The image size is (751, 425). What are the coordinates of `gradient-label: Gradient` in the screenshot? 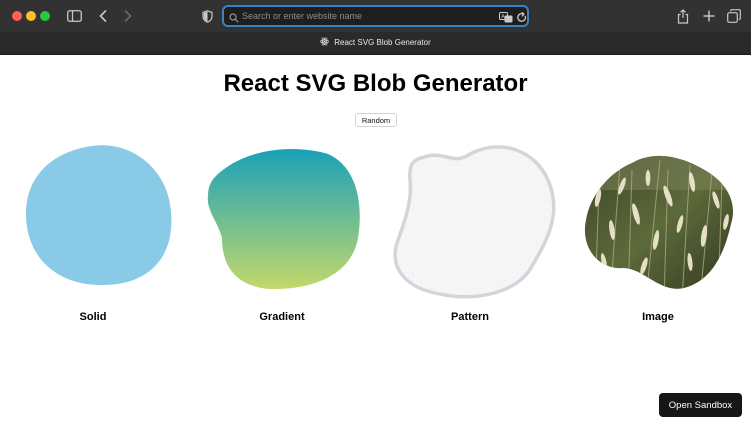 It's located at (282, 317).